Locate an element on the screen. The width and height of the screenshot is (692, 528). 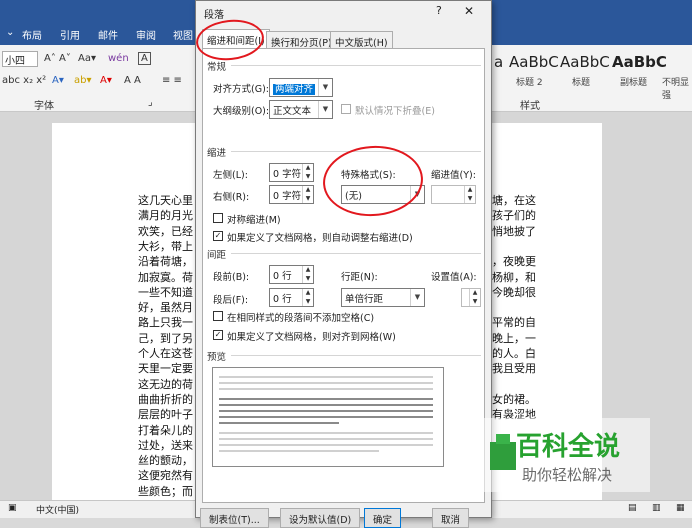
document-line-right: 今晚却很 is located at coordinates (518, 292).